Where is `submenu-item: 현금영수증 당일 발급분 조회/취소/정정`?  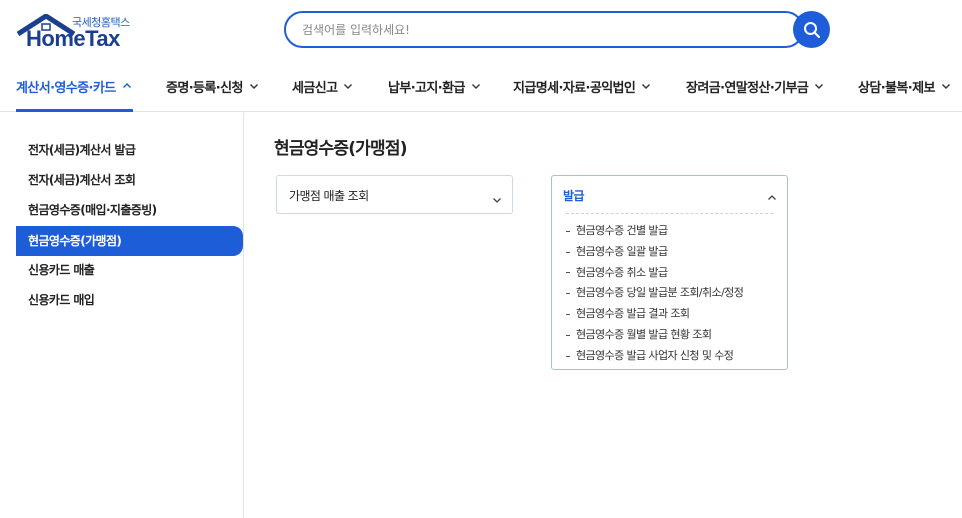
submenu-item: 현금영수증 당일 발급분 조회/취소/정정 is located at coordinates (655, 293).